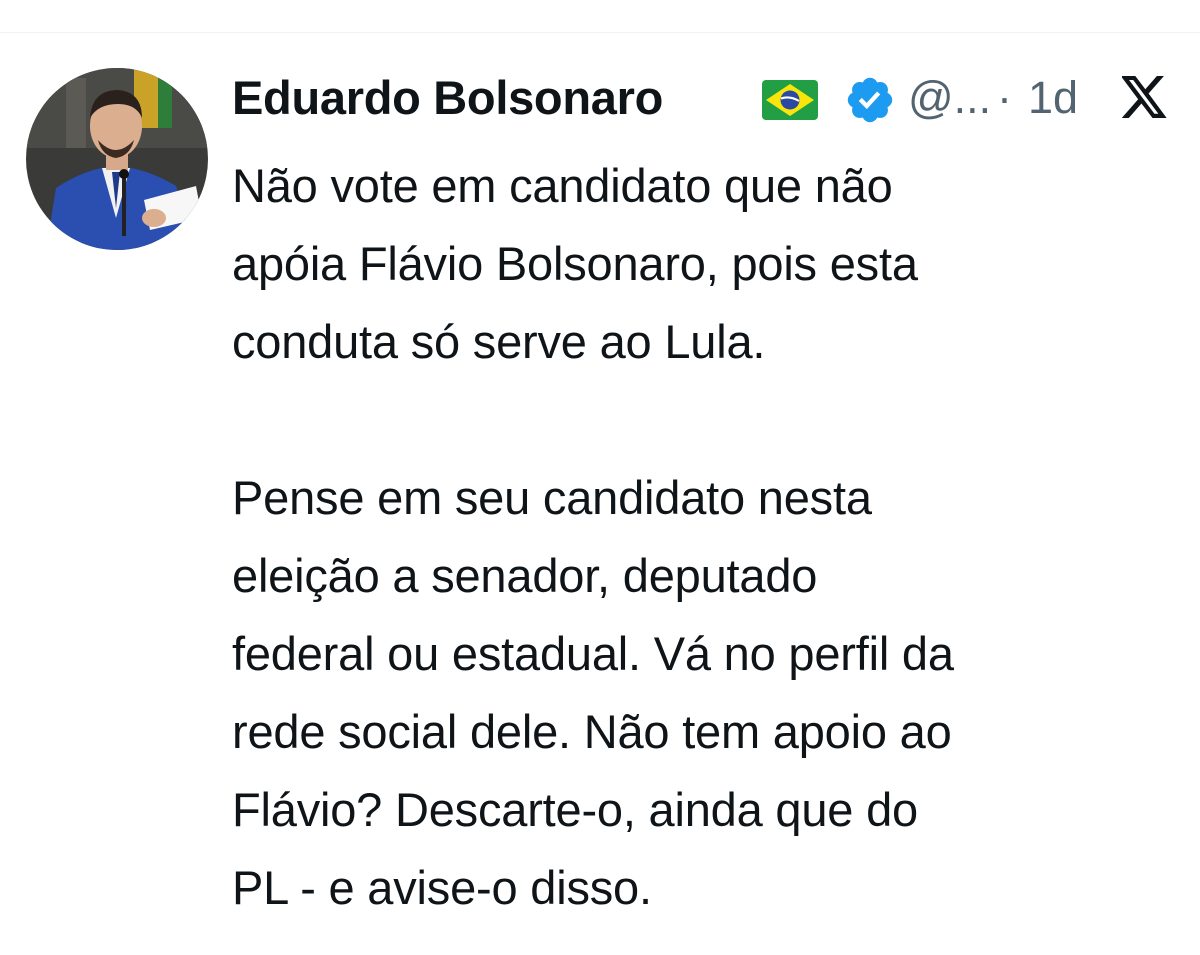 The height and width of the screenshot is (955, 1200). I want to click on tweet-line: Pense em seu candidato nesta, so click(552, 497).